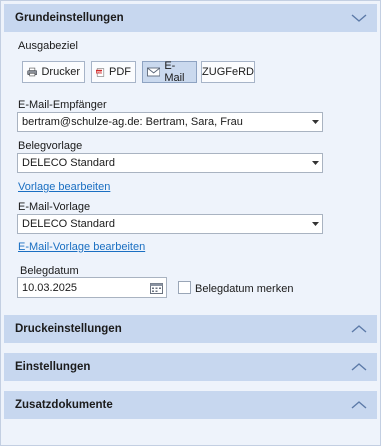 The height and width of the screenshot is (446, 381). What do you see at coordinates (64, 405) in the screenshot?
I see `section-title: Zusatzdokumente` at bounding box center [64, 405].